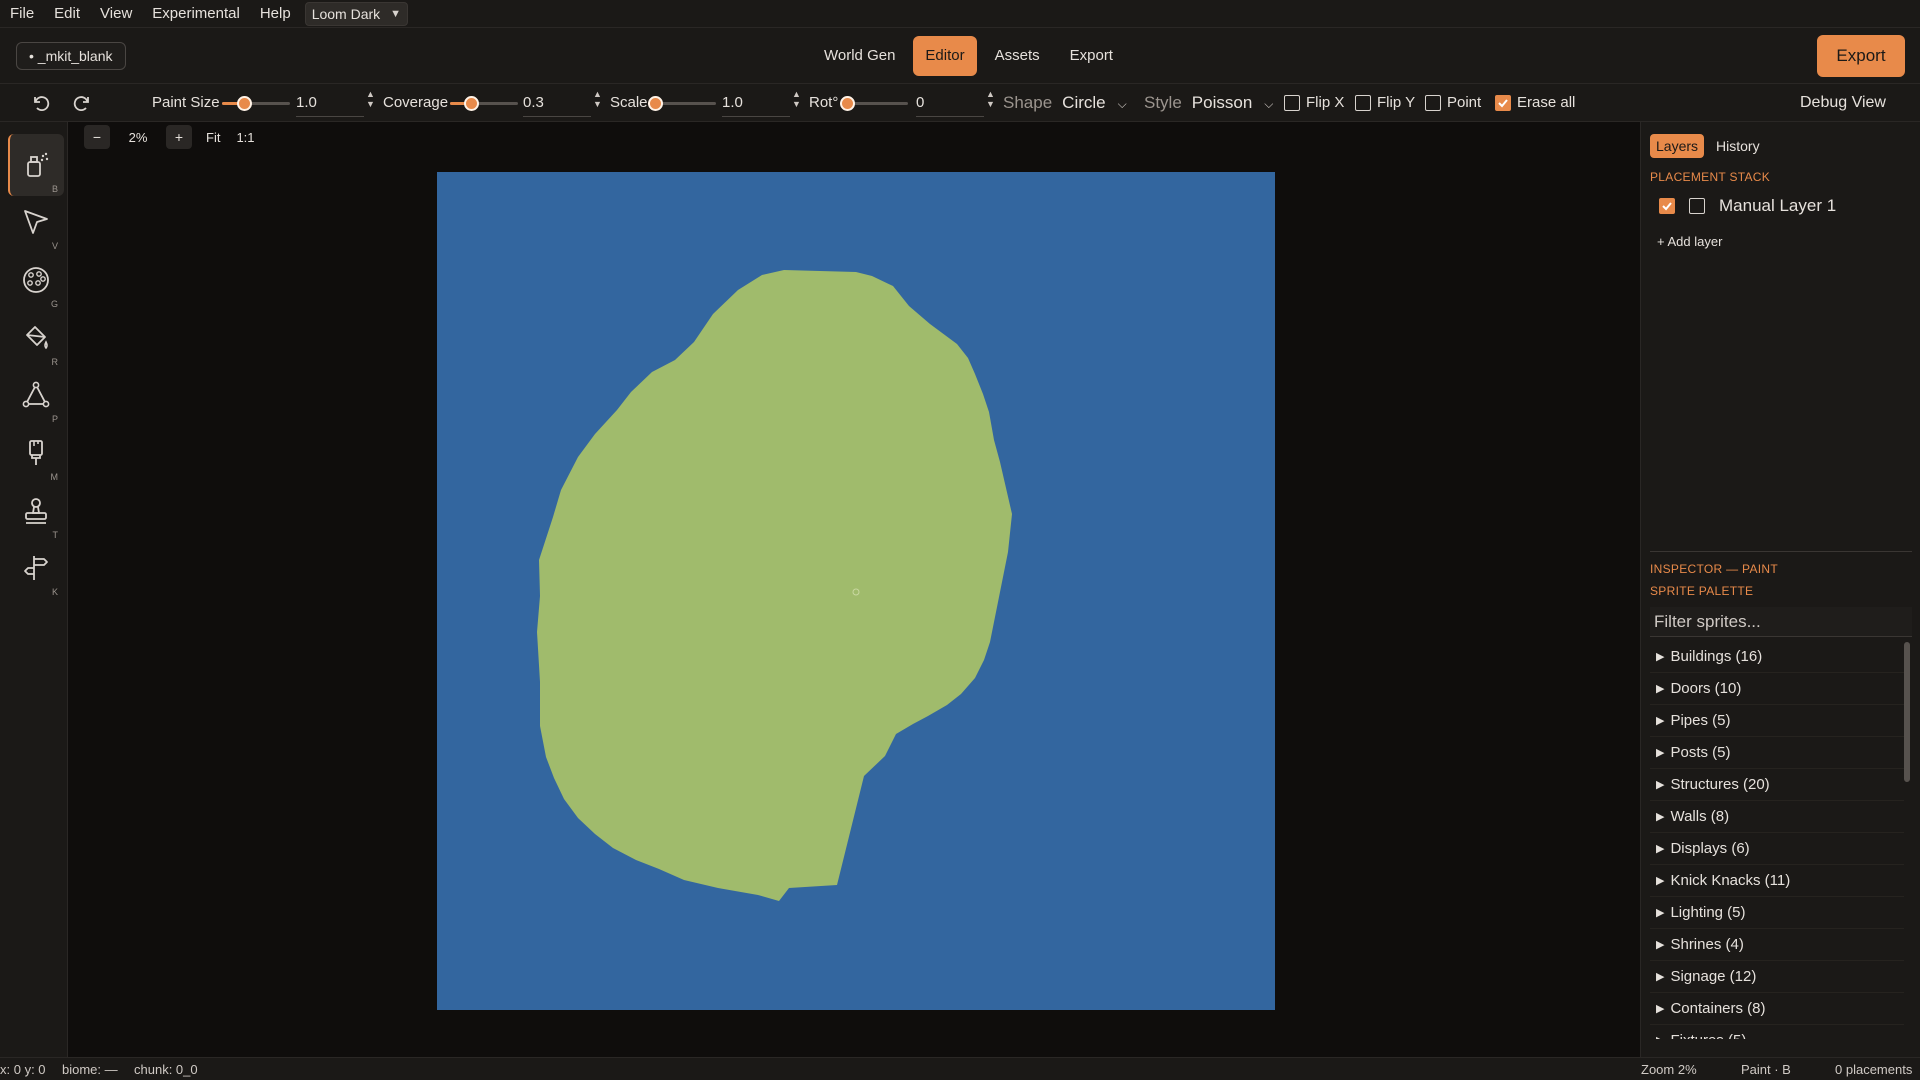 The width and height of the screenshot is (1920, 1080). Describe the element at coordinates (597, 99) in the screenshot. I see `coverage-stepper: ▲ ▼` at that location.